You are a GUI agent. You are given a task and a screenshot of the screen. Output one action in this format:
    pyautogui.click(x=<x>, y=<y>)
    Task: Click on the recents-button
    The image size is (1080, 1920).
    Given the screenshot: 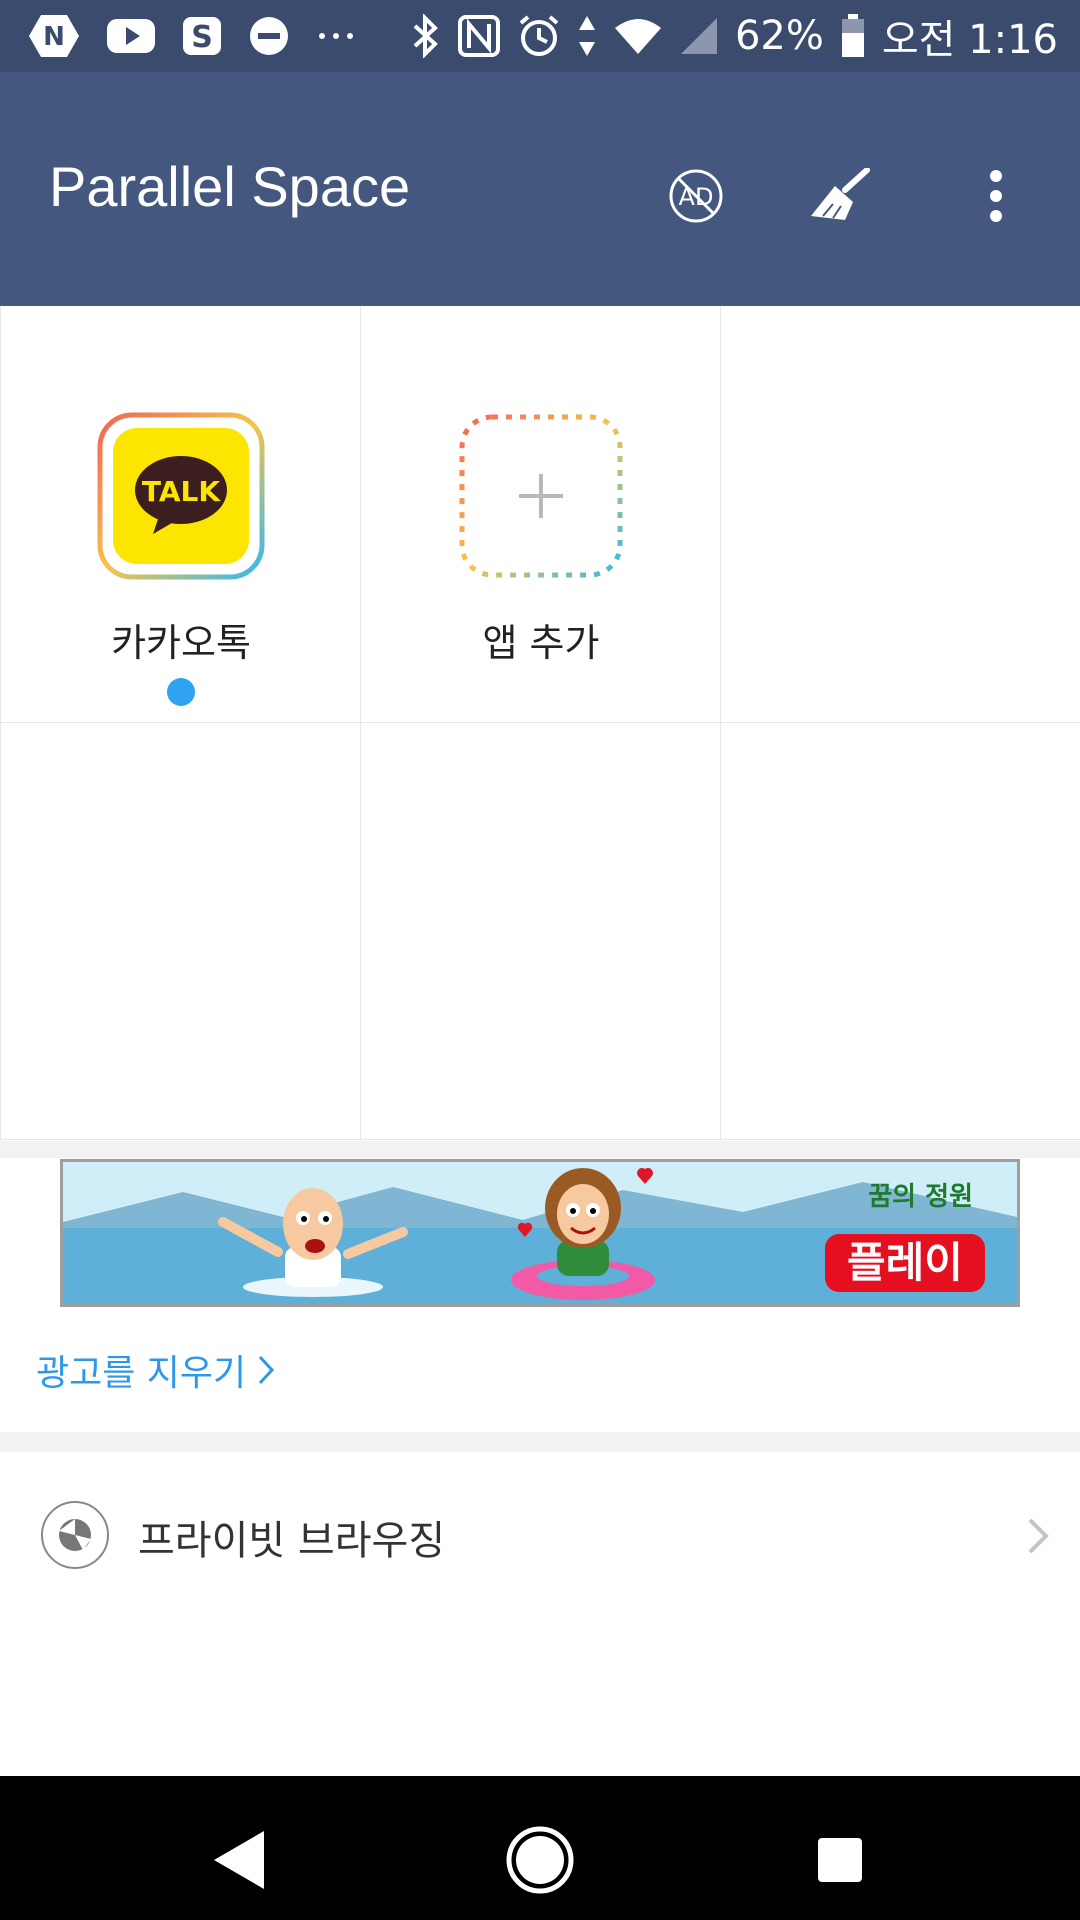 What is the action you would take?
    pyautogui.click(x=840, y=1860)
    